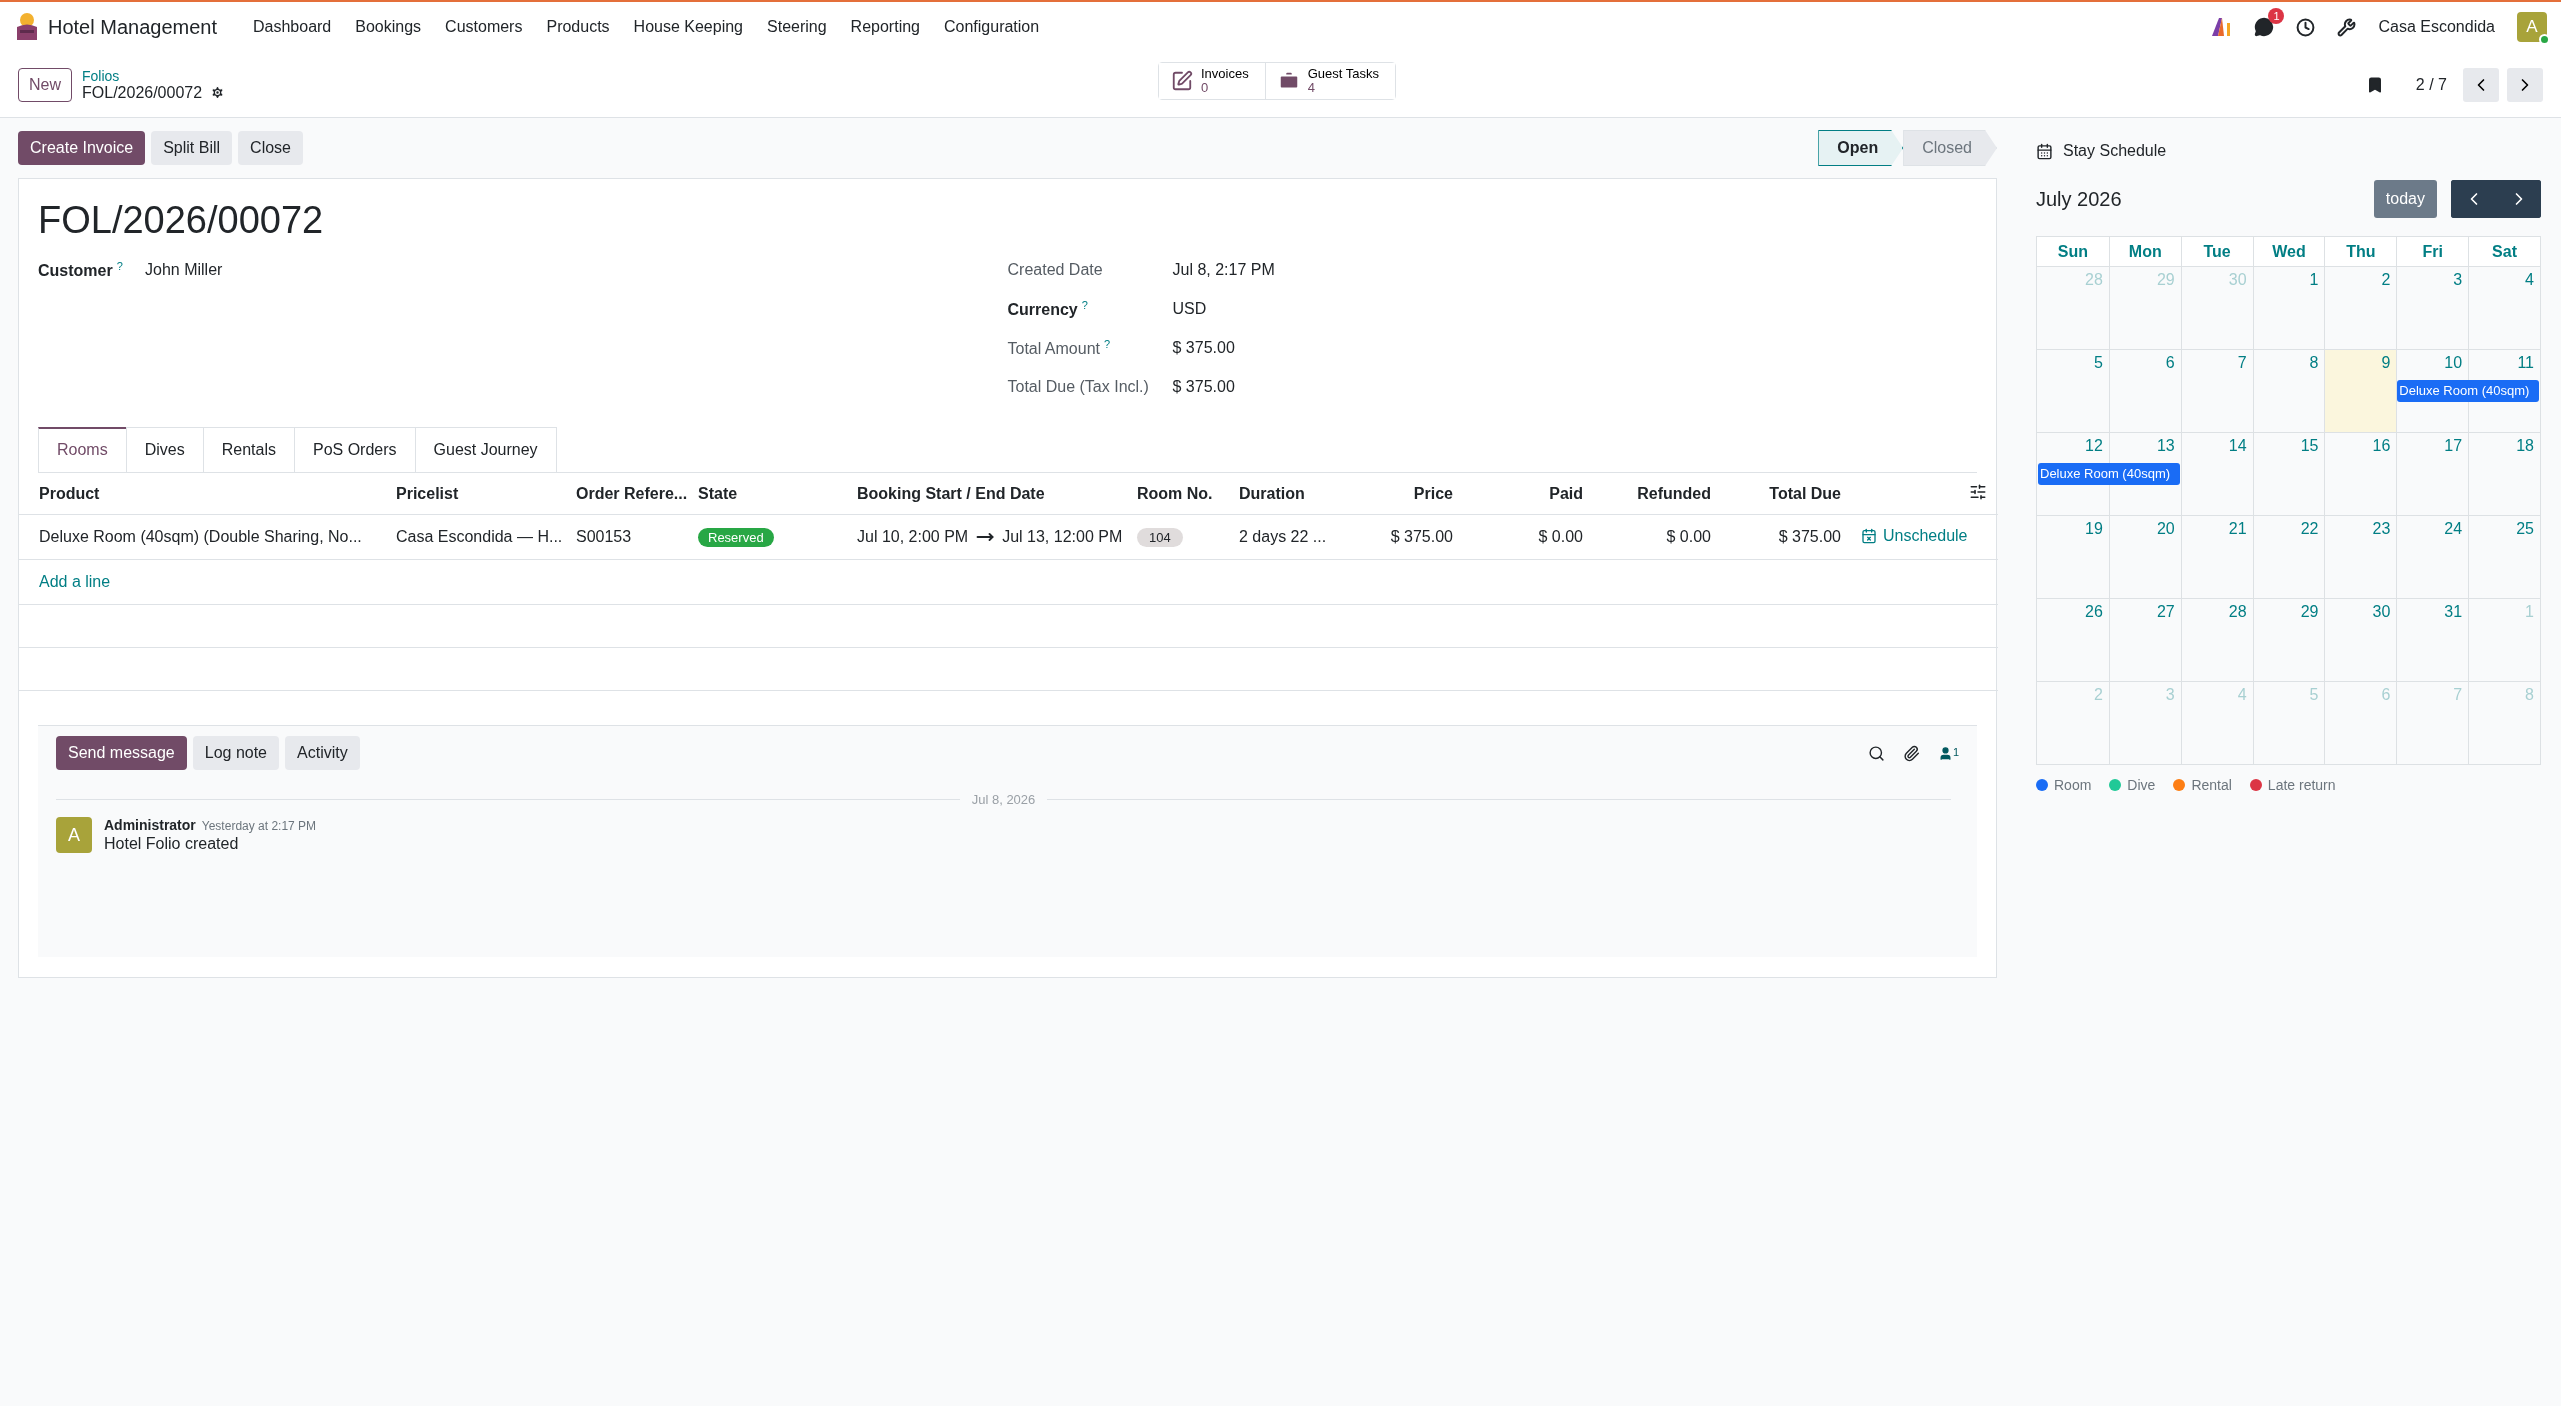  What do you see at coordinates (388, 27) in the screenshot?
I see `menu-item: Bookings` at bounding box center [388, 27].